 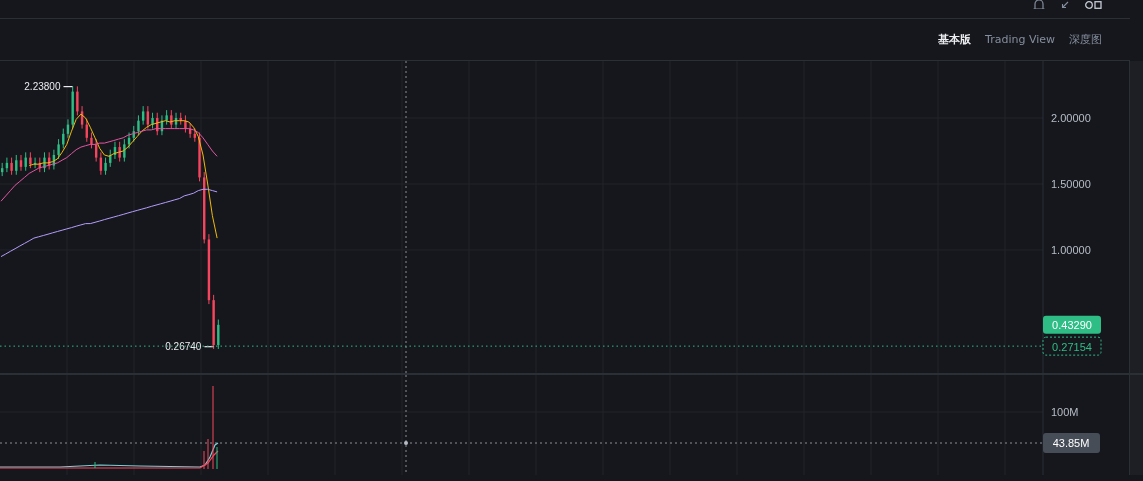 What do you see at coordinates (1020, 39) in the screenshot?
I see `chart-tab: Trading View` at bounding box center [1020, 39].